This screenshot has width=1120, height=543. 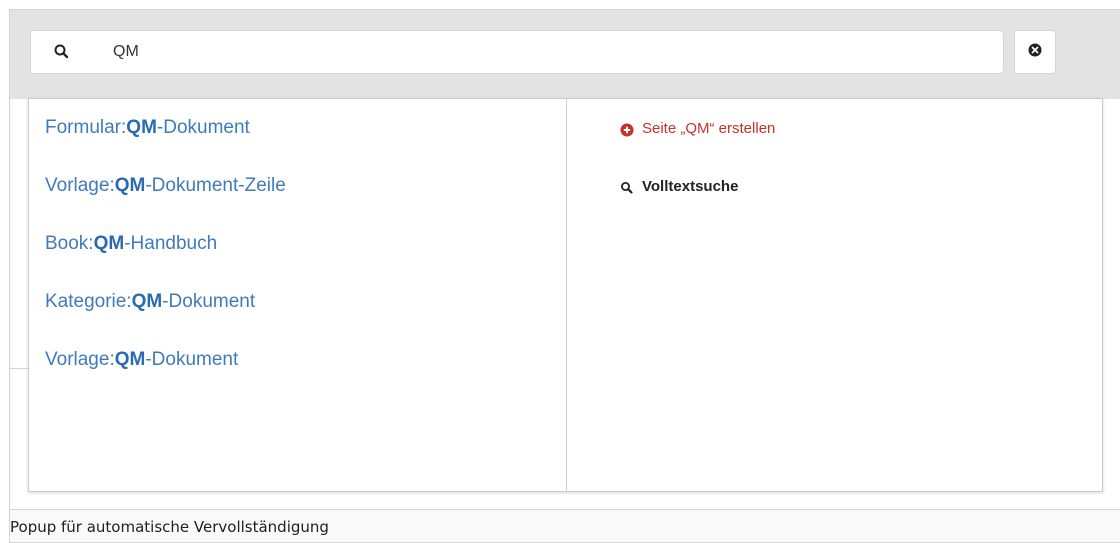 I want to click on close-circle-icon, so click(x=1035, y=52).